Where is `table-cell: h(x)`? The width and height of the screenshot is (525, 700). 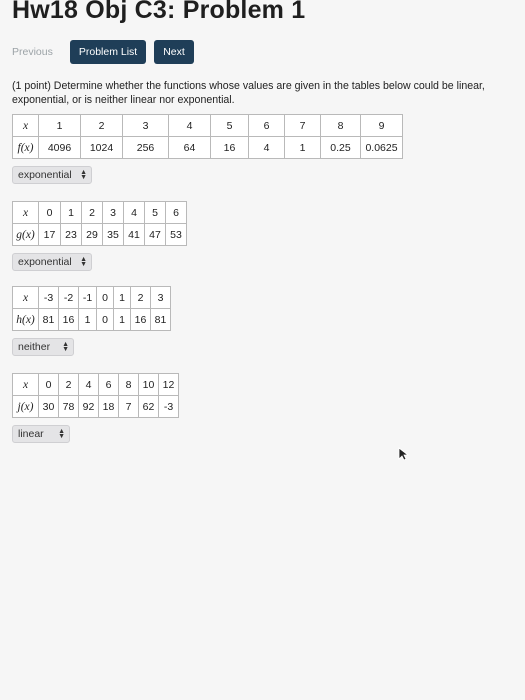
table-cell: h(x) is located at coordinates (25, 319).